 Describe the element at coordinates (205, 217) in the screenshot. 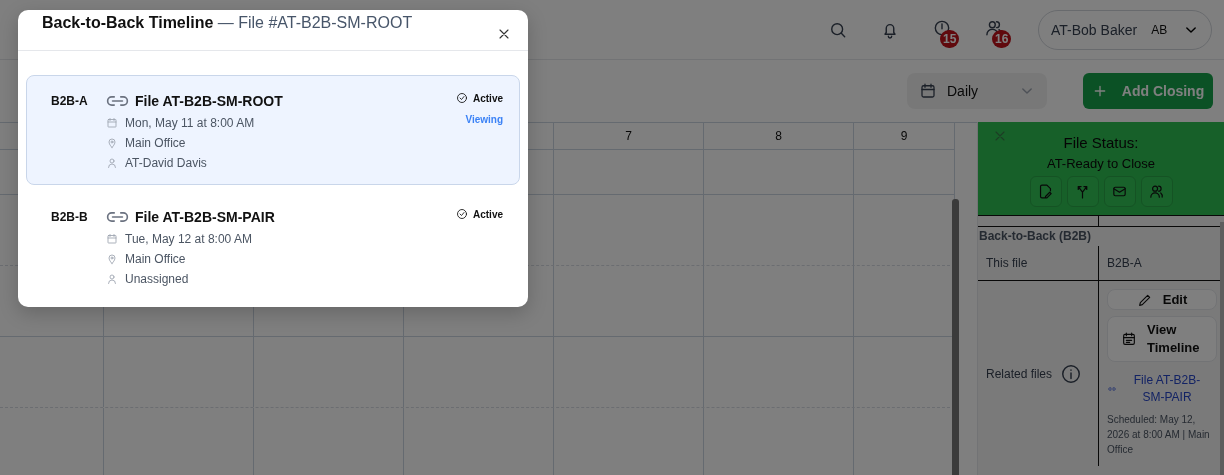

I see `file-name: File AT-B2B-SM-PAIR` at that location.